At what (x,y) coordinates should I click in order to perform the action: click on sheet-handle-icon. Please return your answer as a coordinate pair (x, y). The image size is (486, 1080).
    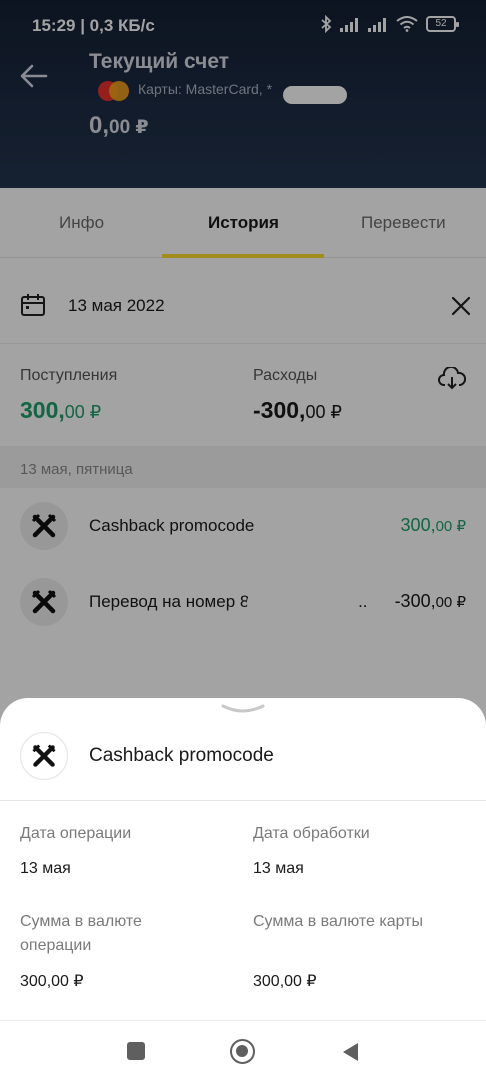
    Looking at the image, I should click on (243, 709).